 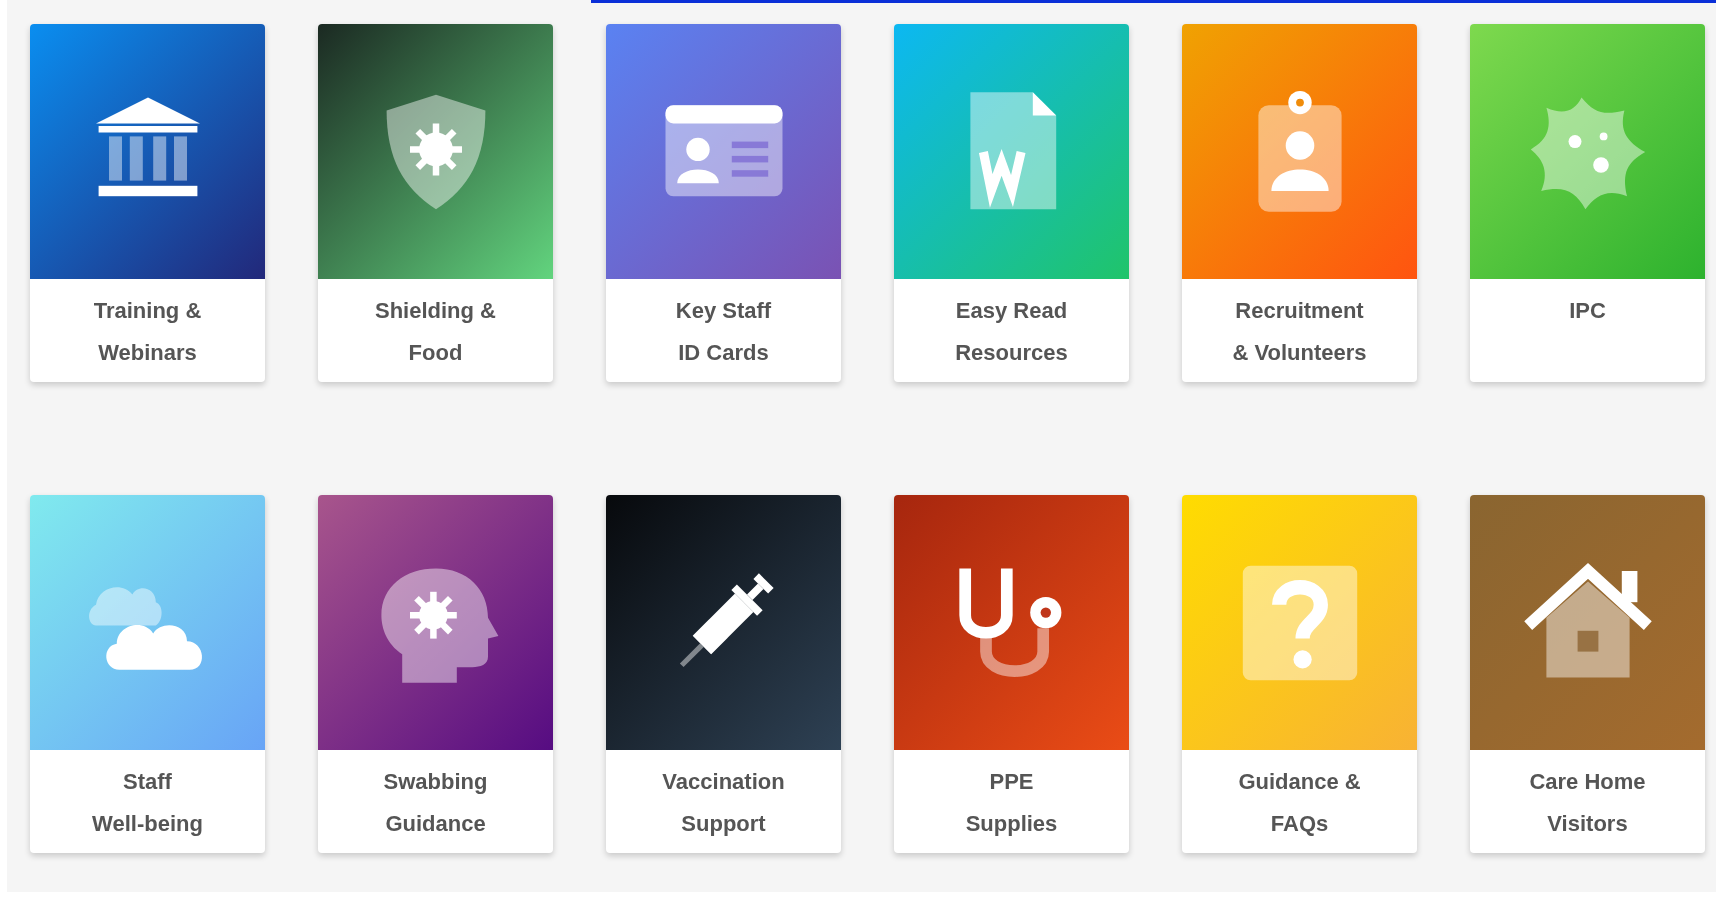 What do you see at coordinates (435, 203) in the screenshot?
I see `resource-tile: Shielding & Food` at bounding box center [435, 203].